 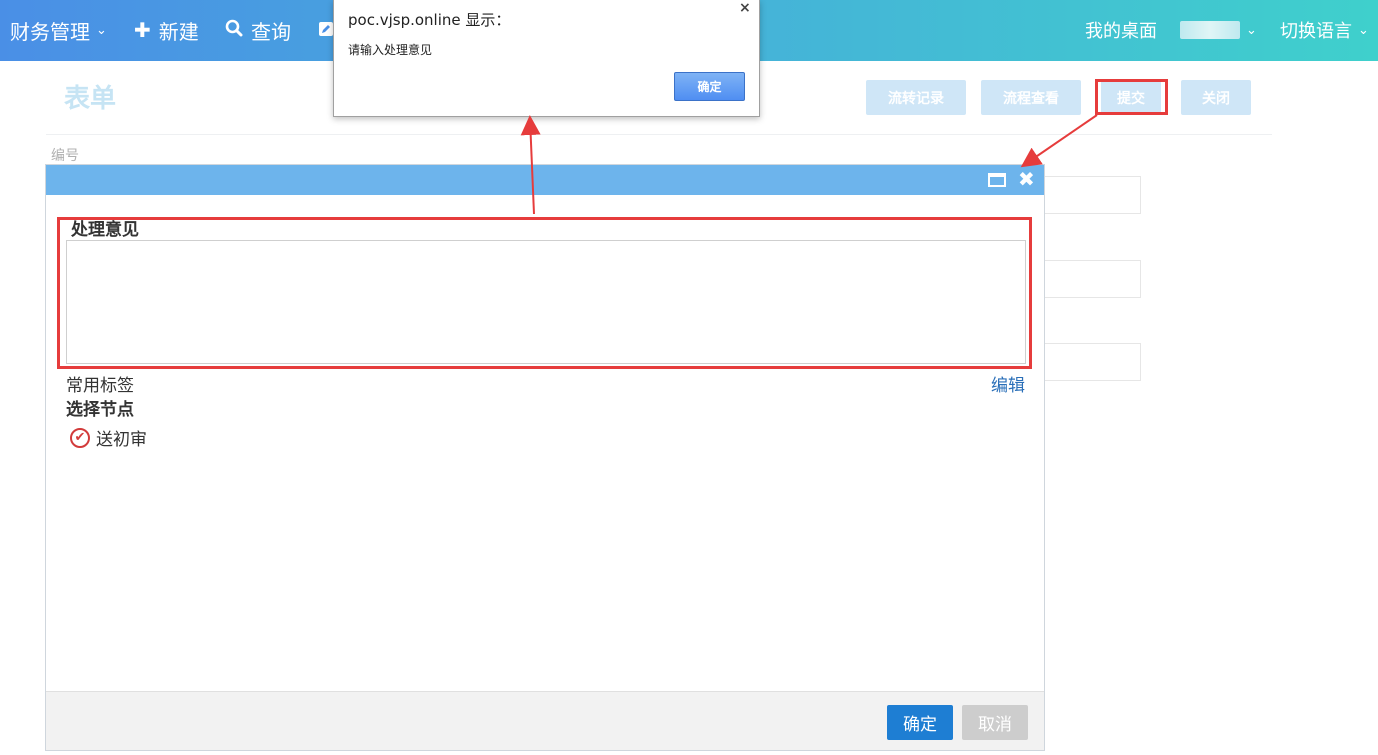 I want to click on flow-view-button: 流程查看, so click(x=1031, y=97).